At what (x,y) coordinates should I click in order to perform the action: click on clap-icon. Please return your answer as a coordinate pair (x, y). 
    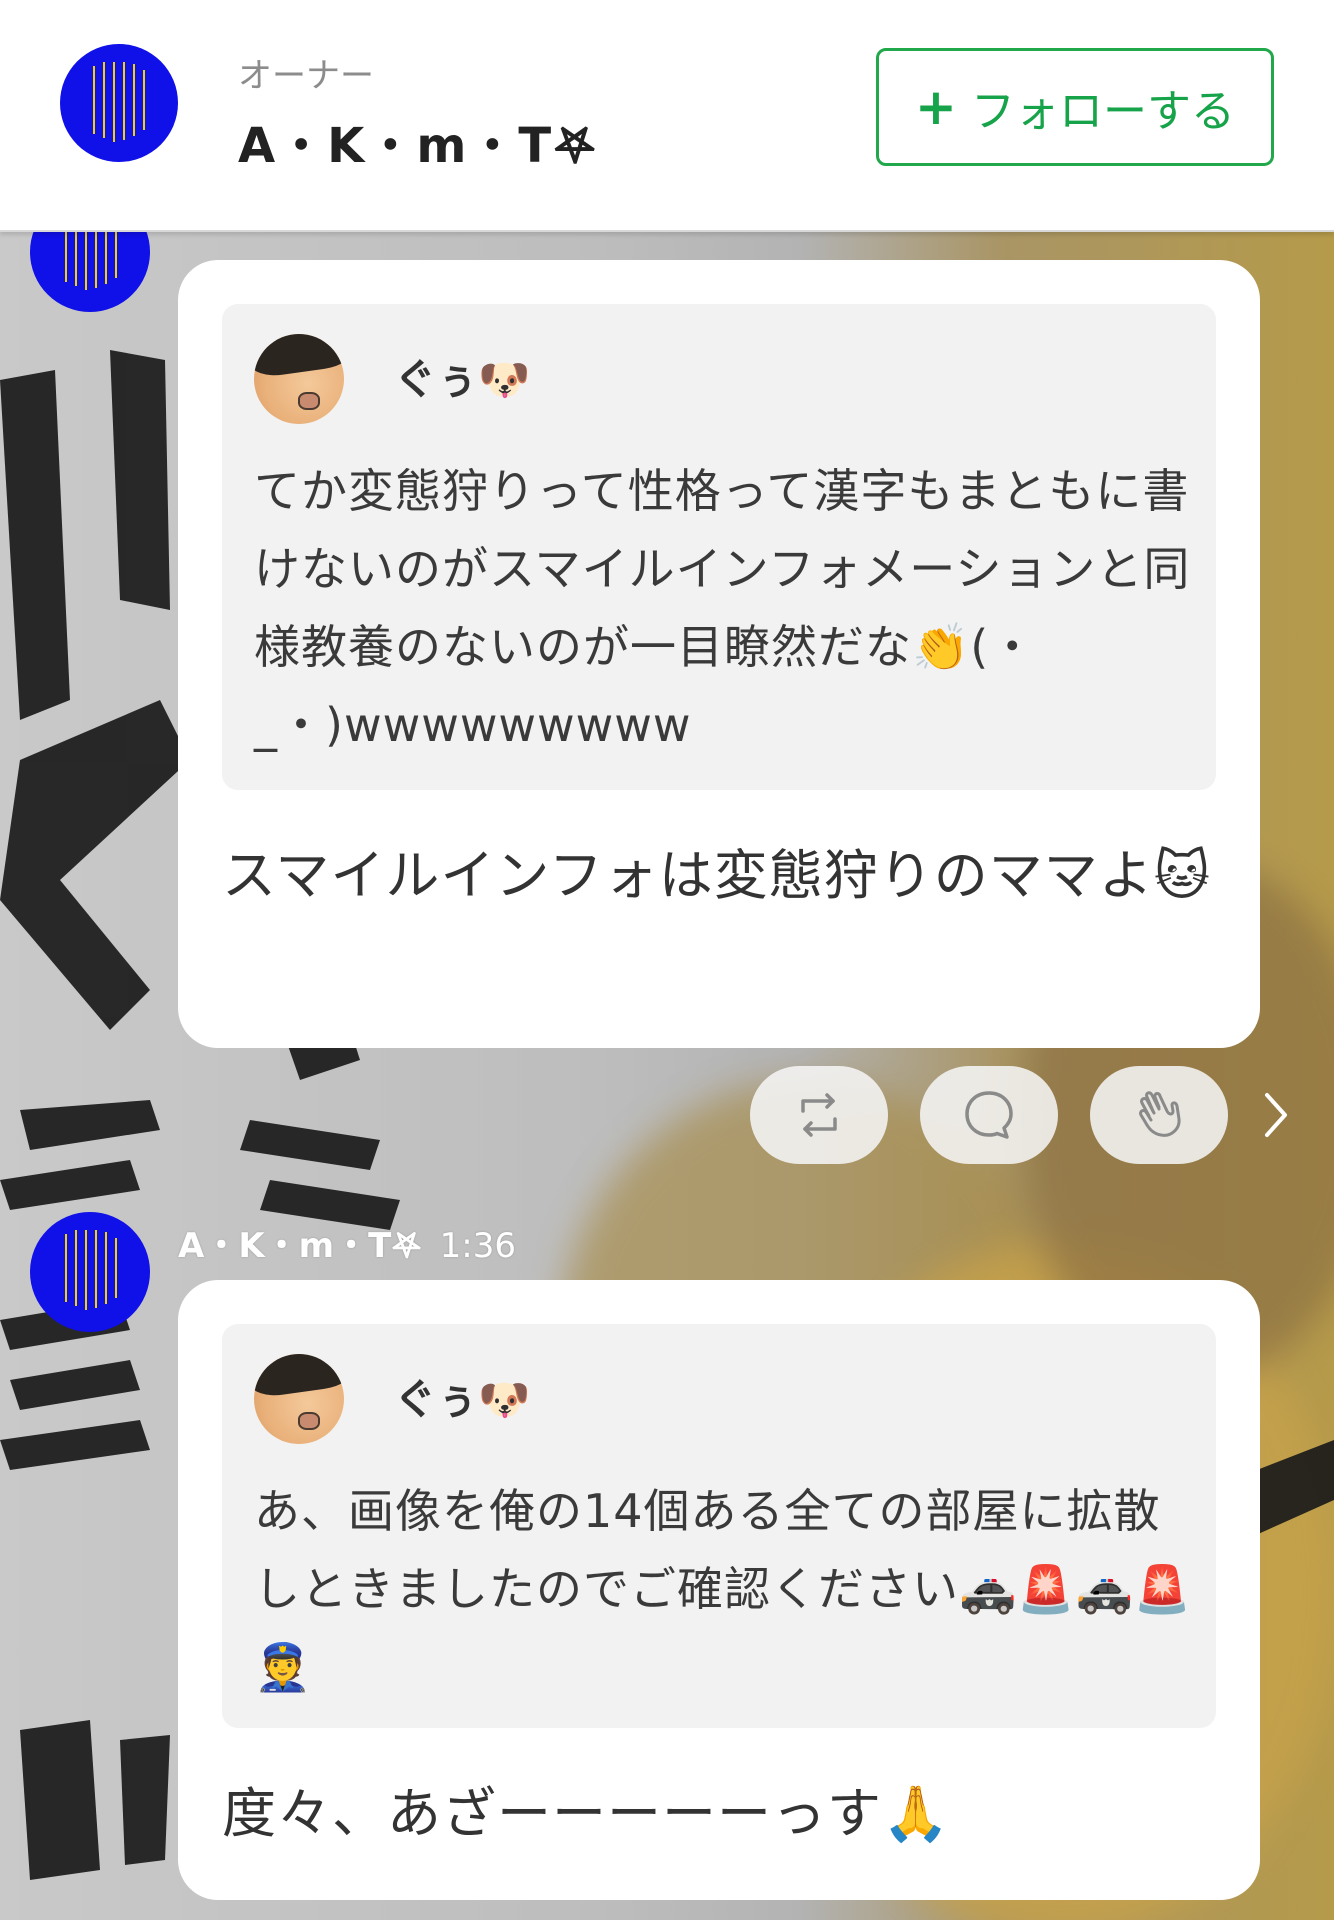
    Looking at the image, I should click on (1160, 1114).